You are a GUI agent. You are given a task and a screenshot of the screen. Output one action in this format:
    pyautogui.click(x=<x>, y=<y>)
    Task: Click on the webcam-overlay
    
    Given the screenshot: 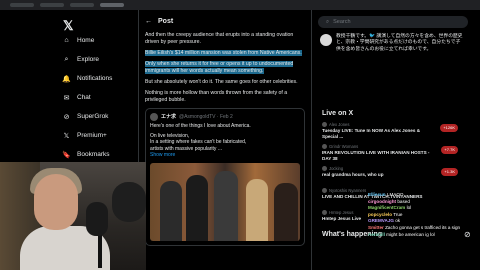 What is the action you would take?
    pyautogui.click(x=73, y=216)
    